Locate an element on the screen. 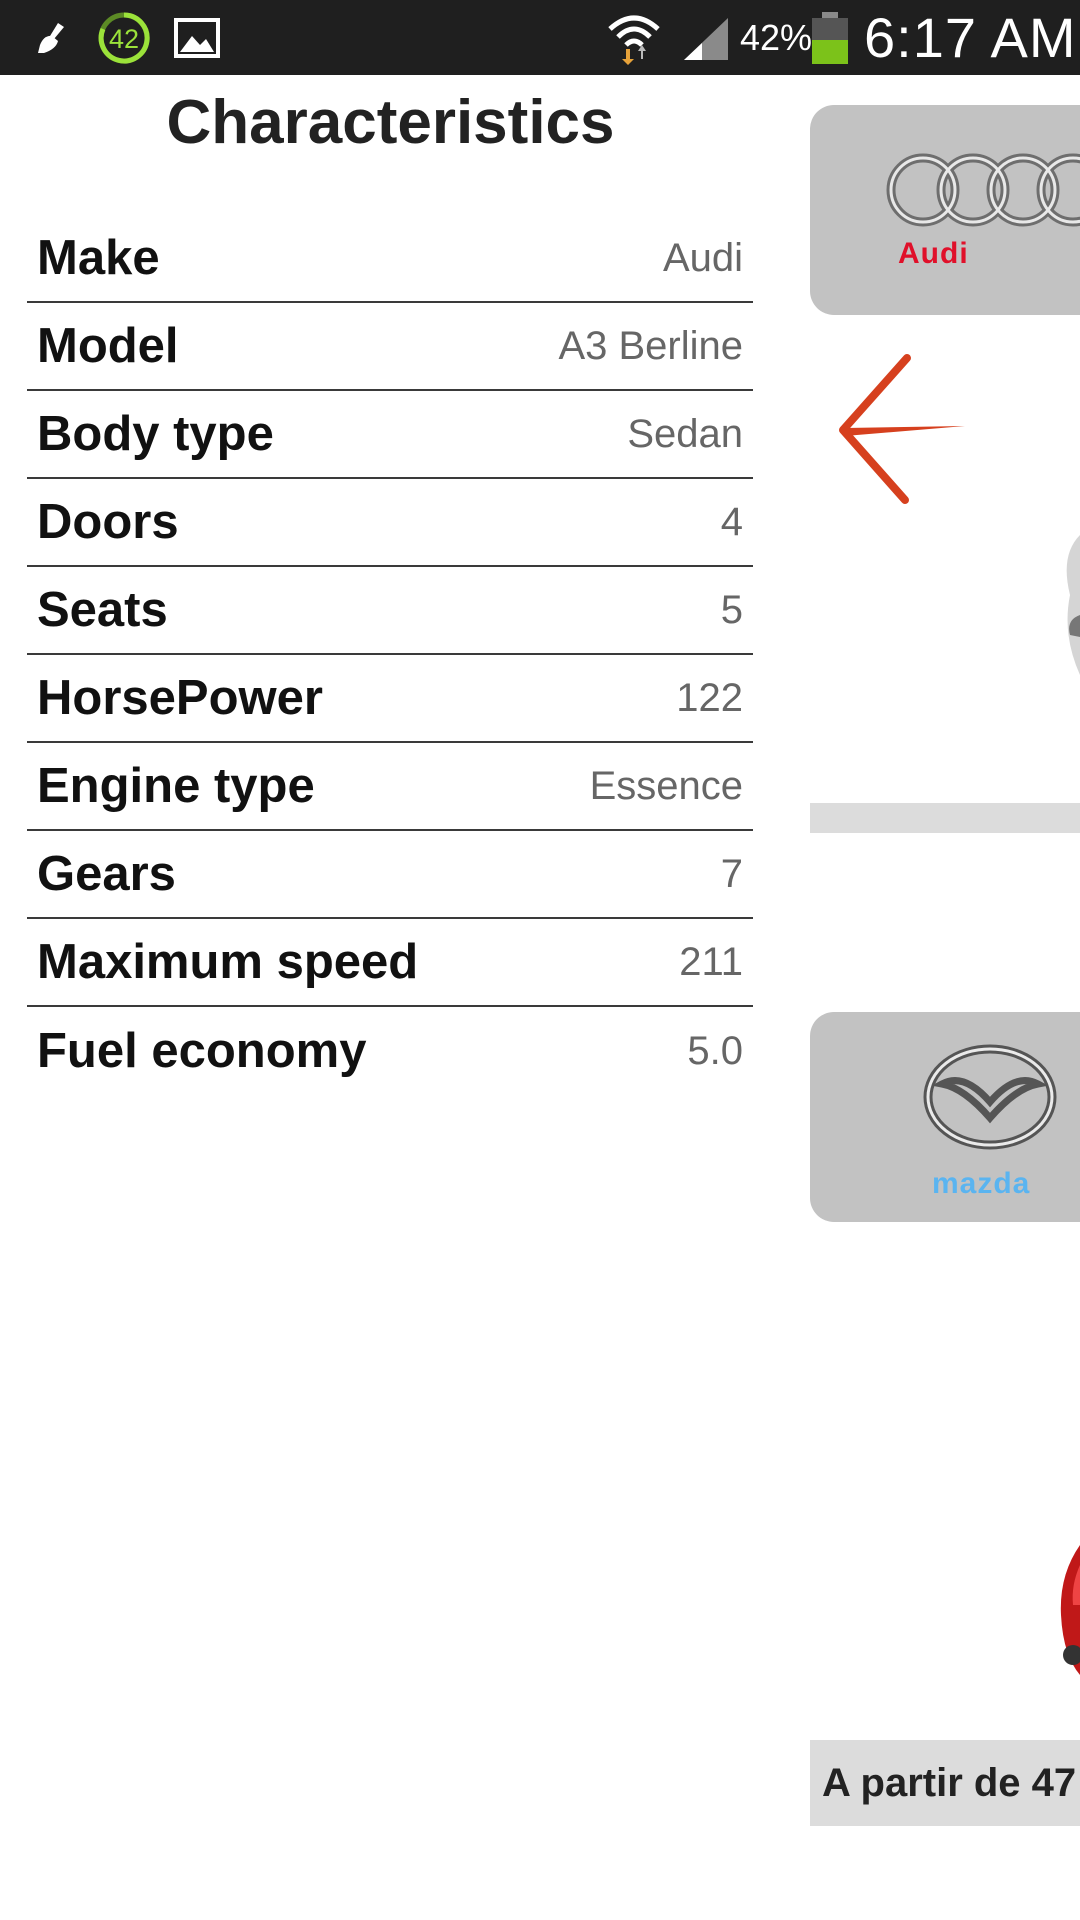  status-bar: 42 42% 6:17 AM is located at coordinates (540, 37).